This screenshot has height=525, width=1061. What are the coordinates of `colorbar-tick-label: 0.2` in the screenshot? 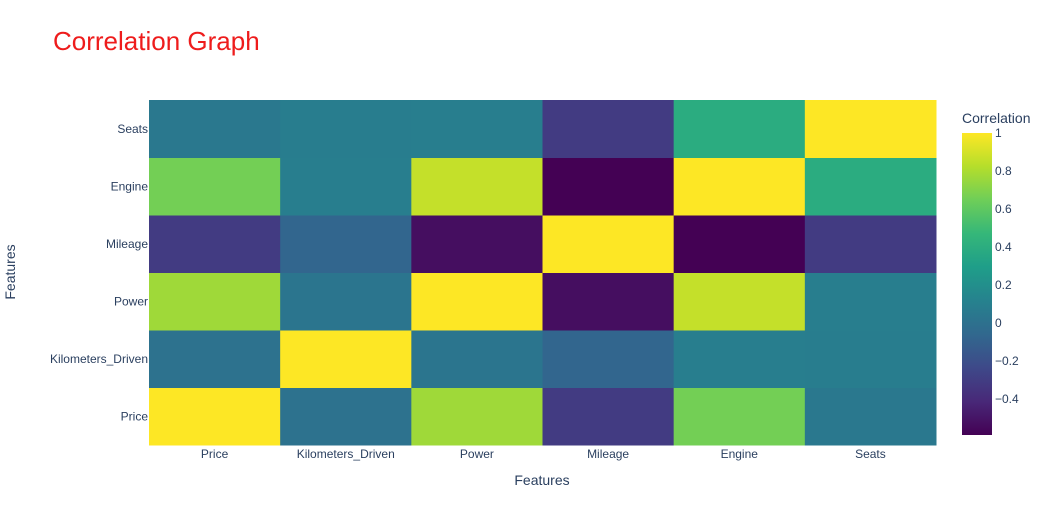 It's located at (1003, 285).